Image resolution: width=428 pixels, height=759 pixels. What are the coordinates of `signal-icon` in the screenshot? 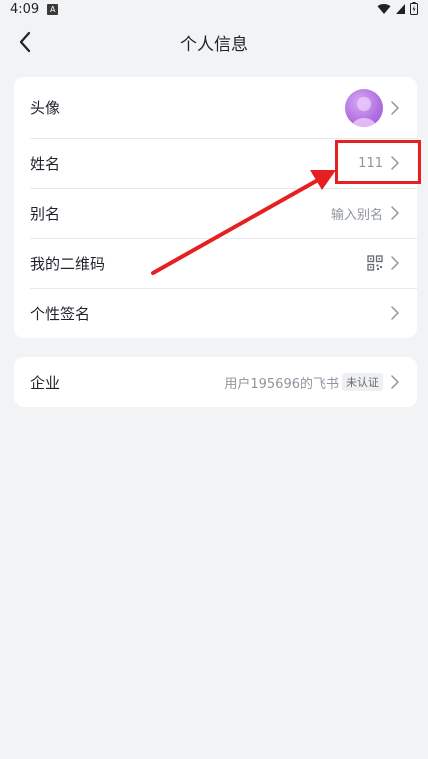 It's located at (400, 8).